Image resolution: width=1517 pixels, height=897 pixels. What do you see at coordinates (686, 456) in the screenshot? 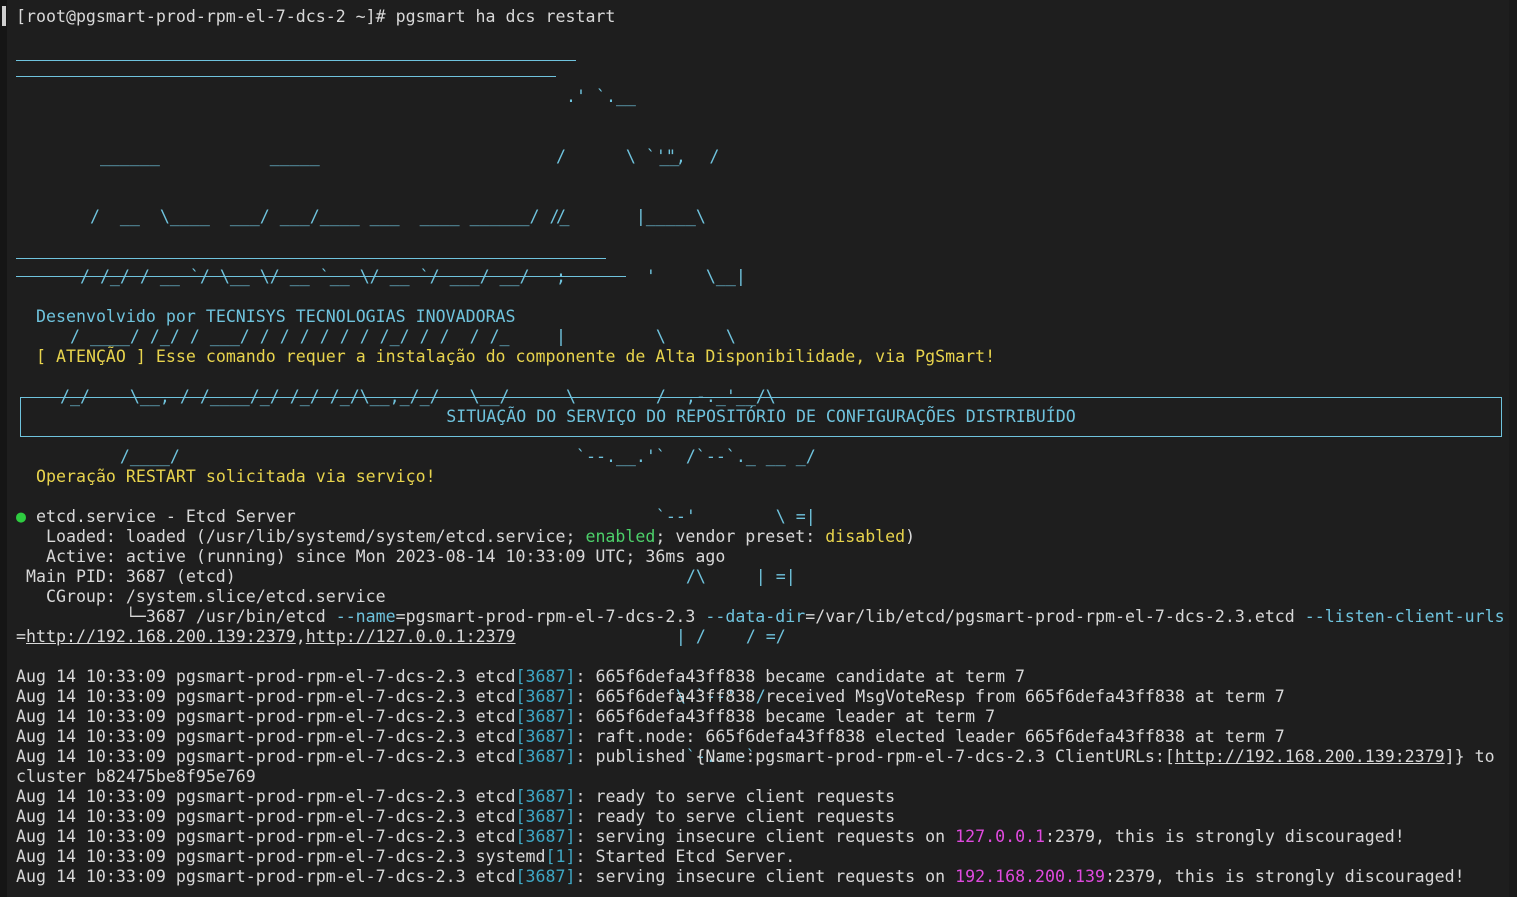
I see `elephant-line: `--.__.'` /`--`._ __ _/` at bounding box center [686, 456].